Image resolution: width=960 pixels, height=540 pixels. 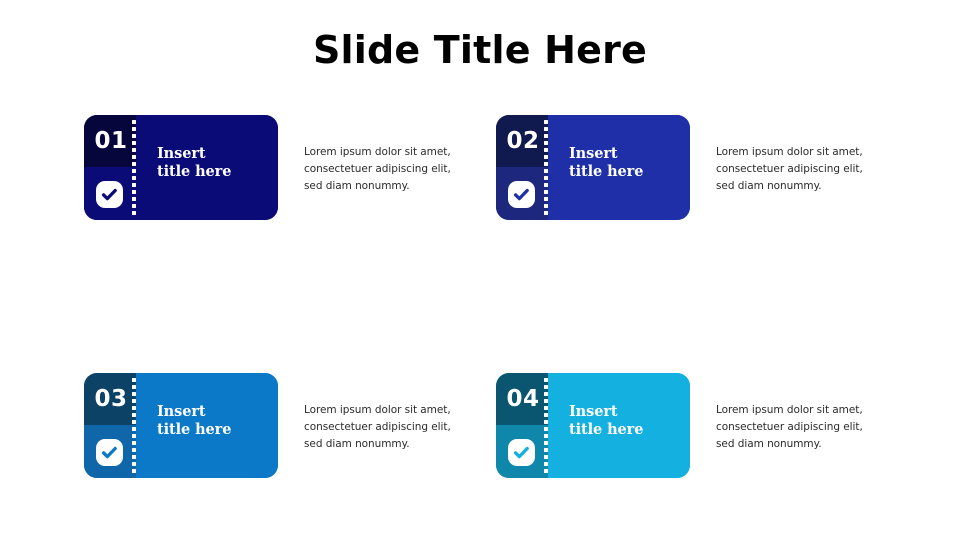 I want to click on ticket-title-01: Insert title here, so click(x=217, y=163).